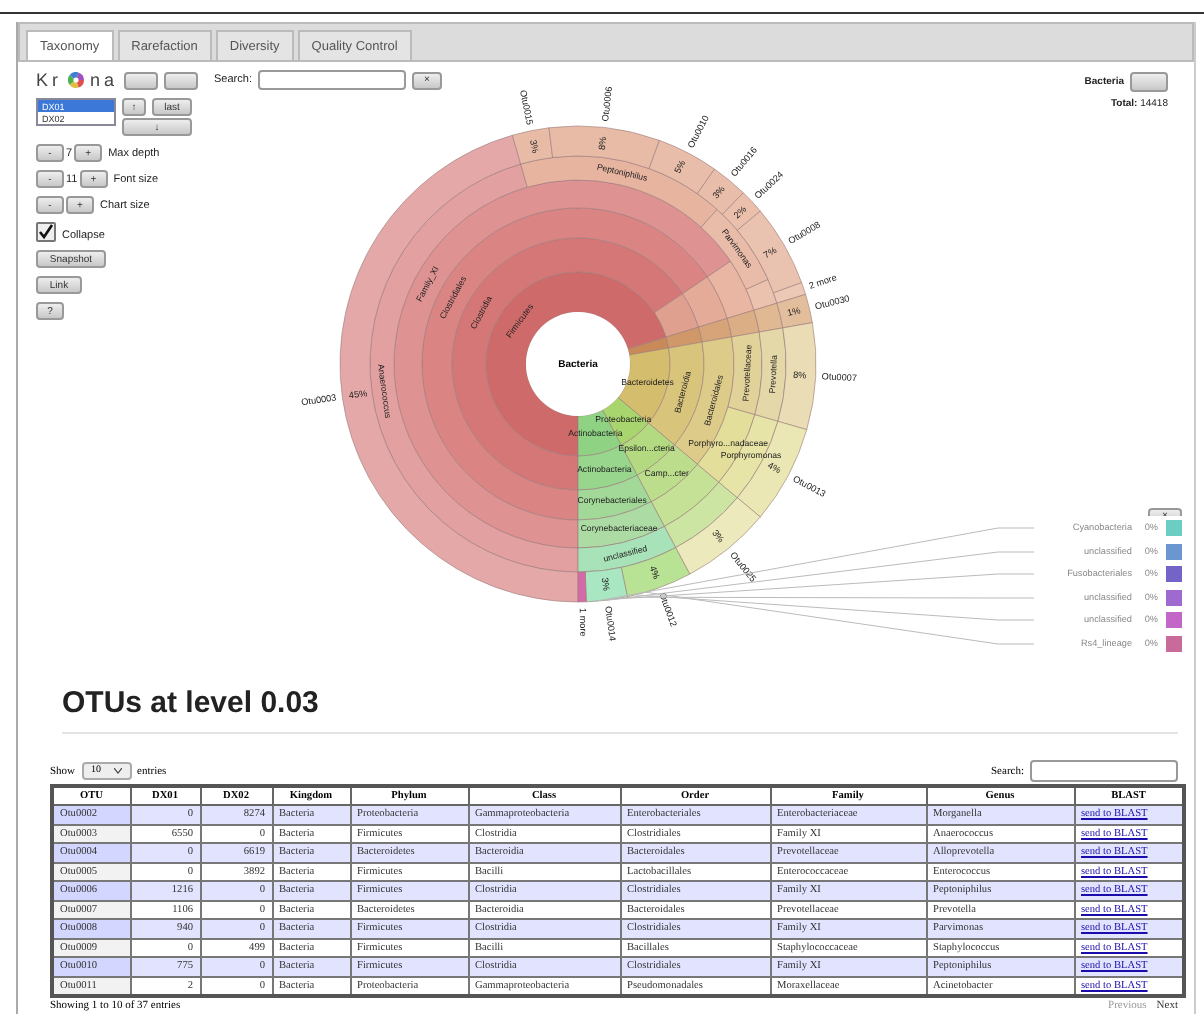 The width and height of the screenshot is (1204, 1014). Describe the element at coordinates (49, 80) in the screenshot. I see `logo-text: Kr` at that location.